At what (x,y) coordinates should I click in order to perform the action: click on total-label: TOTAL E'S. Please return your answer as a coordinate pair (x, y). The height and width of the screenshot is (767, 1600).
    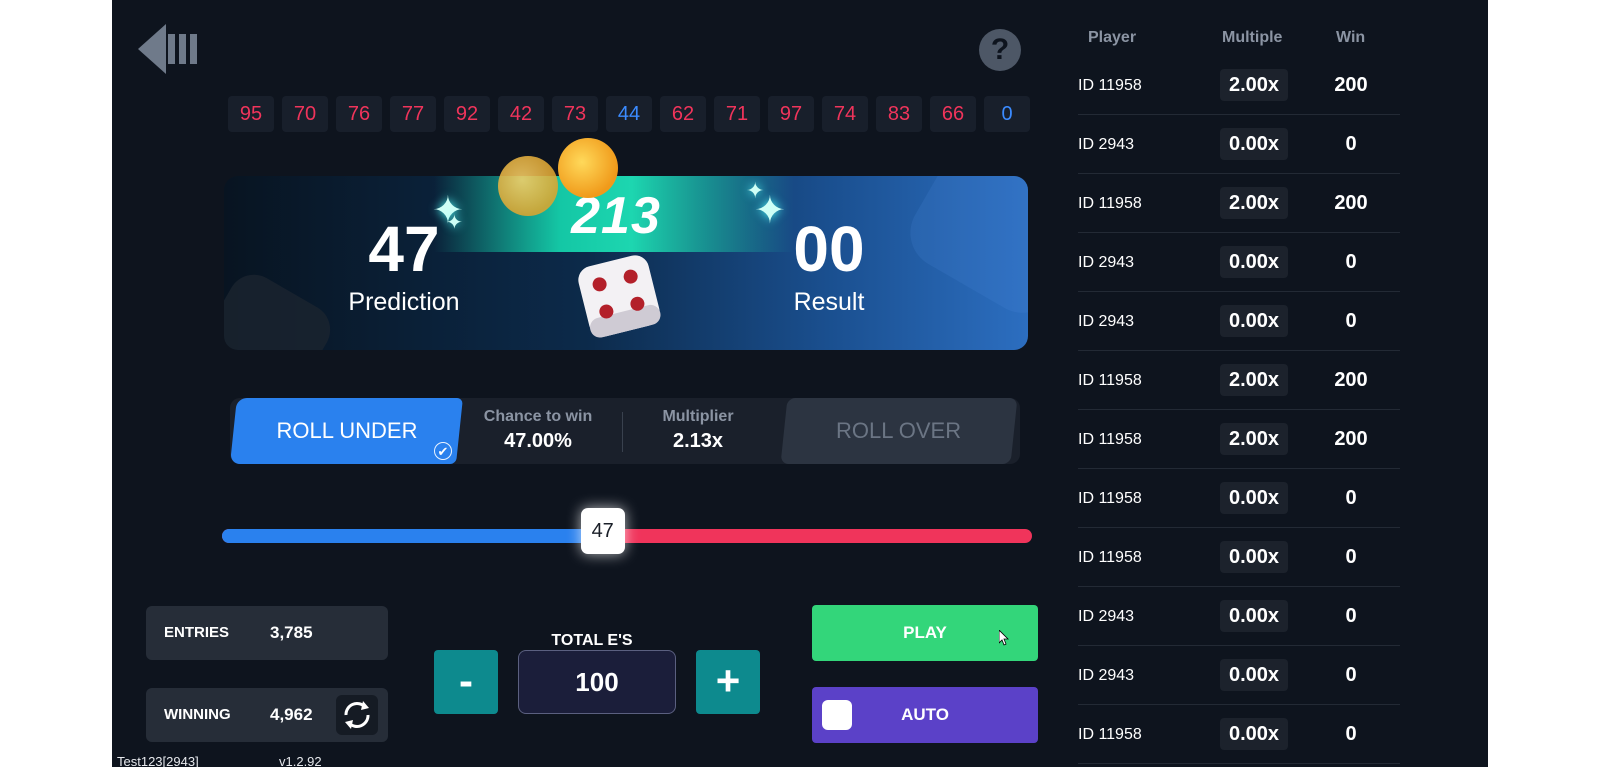
    Looking at the image, I should click on (592, 640).